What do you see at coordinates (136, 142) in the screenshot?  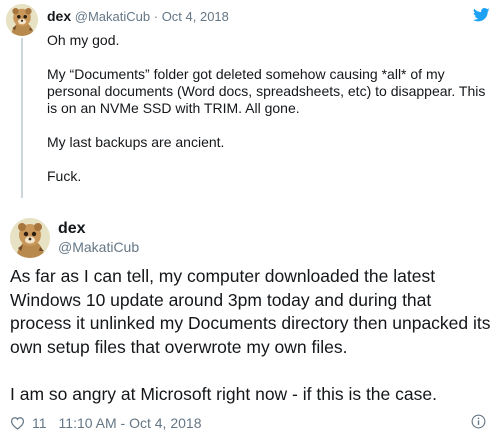 I see `tweet-paragraph: My last backups are ancient.` at bounding box center [136, 142].